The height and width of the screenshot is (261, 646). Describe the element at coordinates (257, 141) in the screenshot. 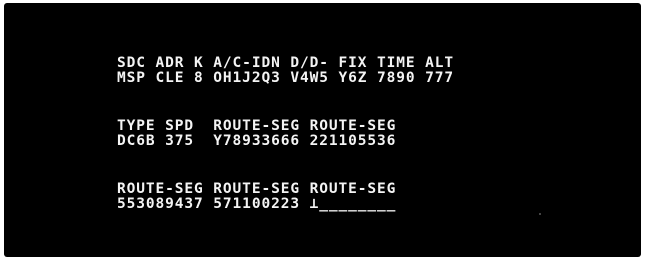

I see `type-route-values: DC6B 375 Y78933666 221105536` at that location.